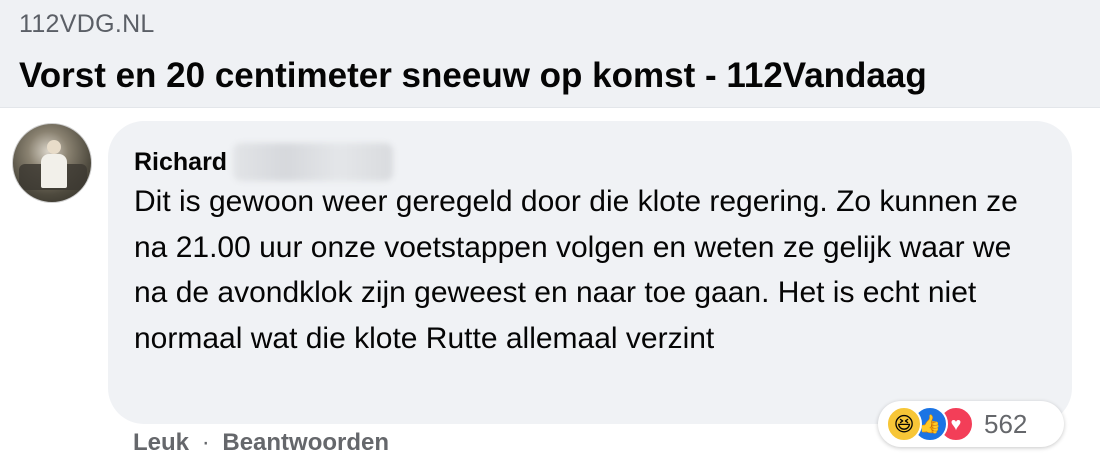 This screenshot has width=1100, height=467. Describe the element at coordinates (1006, 423) in the screenshot. I see `reaction-count: 562` at that location.